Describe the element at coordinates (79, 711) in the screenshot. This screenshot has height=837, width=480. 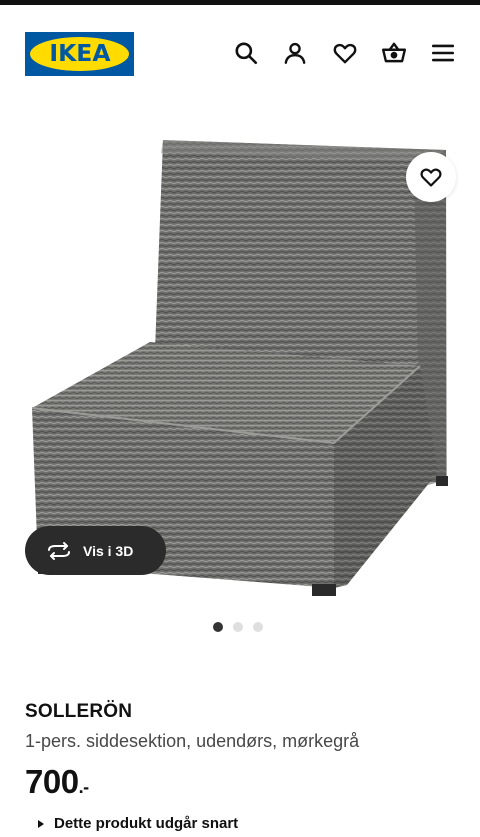
I see `product-name: SOLLERÖN` at that location.